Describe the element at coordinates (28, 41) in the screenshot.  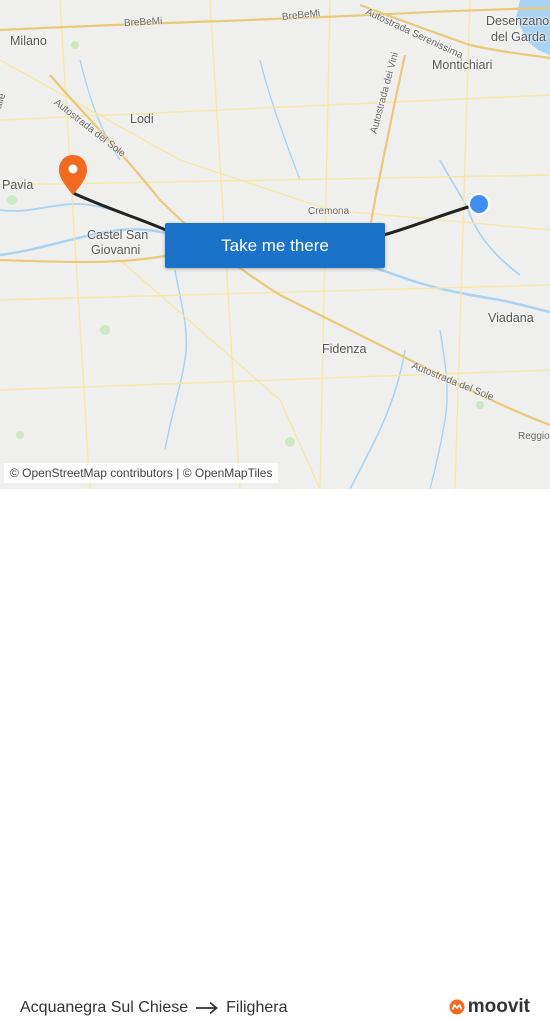
I see `place-label: Milano` at that location.